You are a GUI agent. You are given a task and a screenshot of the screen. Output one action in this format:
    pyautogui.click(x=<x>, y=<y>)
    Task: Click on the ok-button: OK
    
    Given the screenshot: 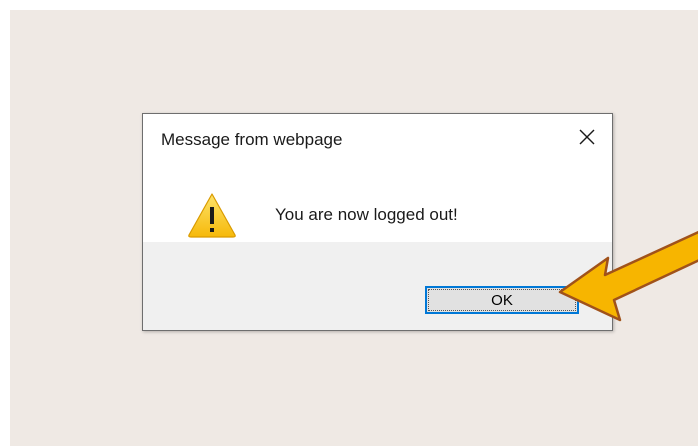 What is the action you would take?
    pyautogui.click(x=502, y=300)
    